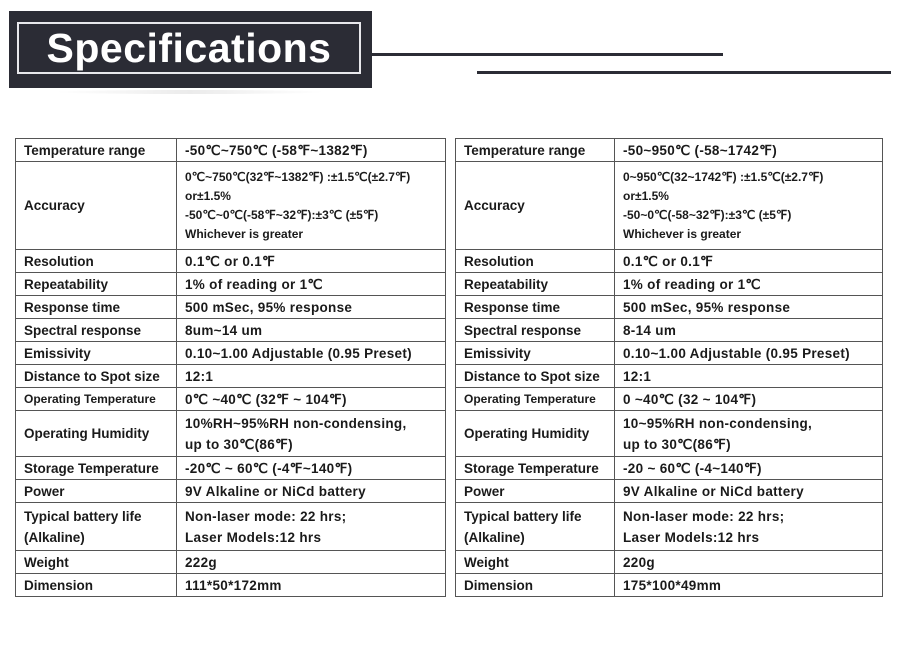 The image size is (900, 656). Describe the element at coordinates (282, 214) in the screenshot. I see `spec-text-line: -50℃~0℃(-58℉~32℉):±3℃ (±5℉)` at that location.